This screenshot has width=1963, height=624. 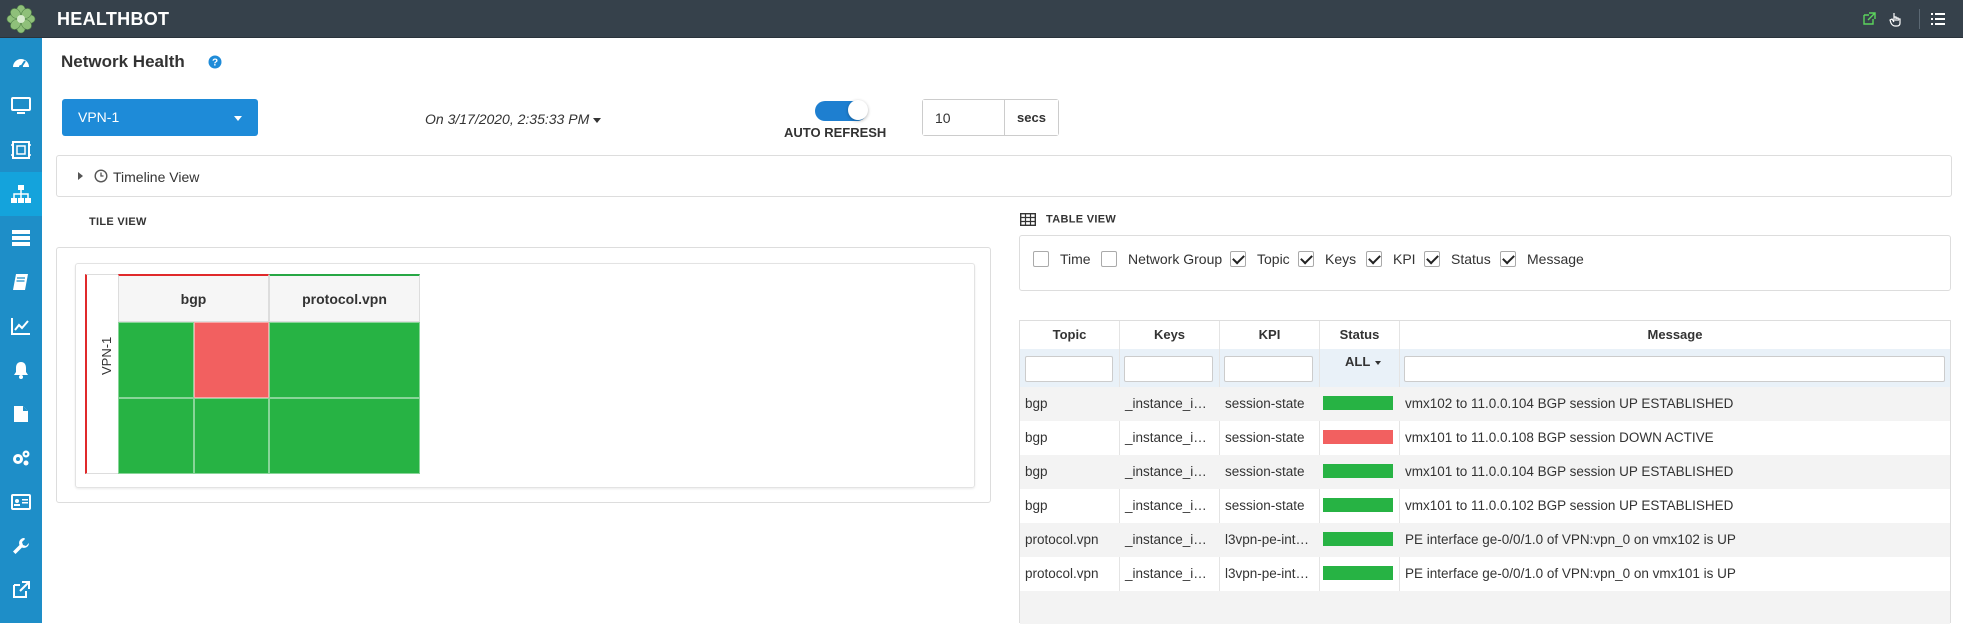 I want to click on sidebar-item-alerts, so click(x=21, y=370).